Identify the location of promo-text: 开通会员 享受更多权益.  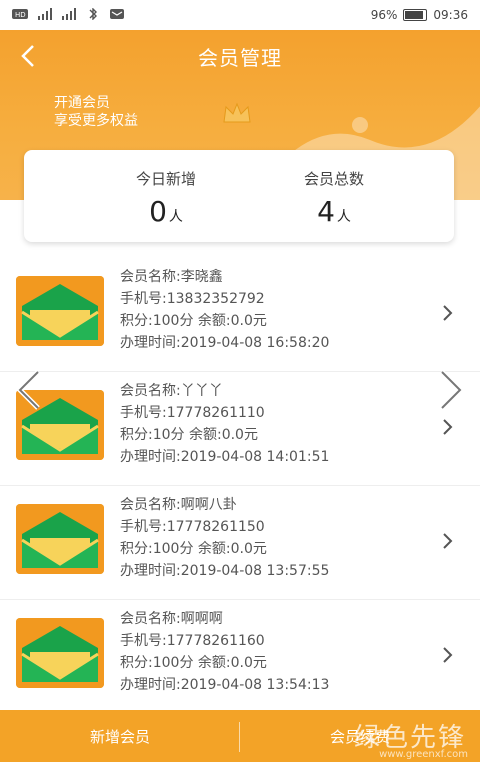
(96, 112).